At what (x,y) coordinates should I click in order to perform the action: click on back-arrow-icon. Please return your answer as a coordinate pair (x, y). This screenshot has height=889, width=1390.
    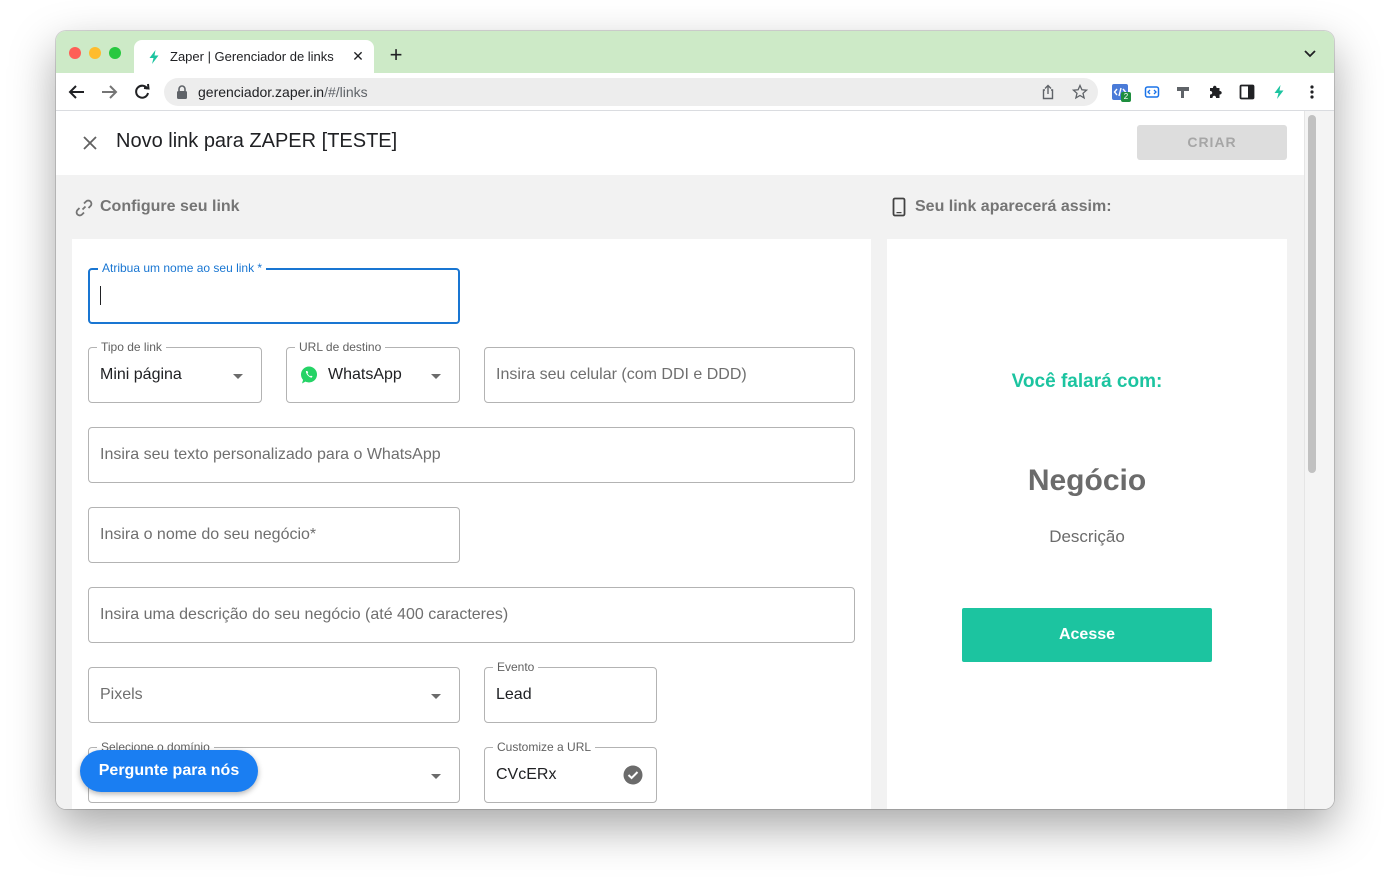
    Looking at the image, I should click on (77, 92).